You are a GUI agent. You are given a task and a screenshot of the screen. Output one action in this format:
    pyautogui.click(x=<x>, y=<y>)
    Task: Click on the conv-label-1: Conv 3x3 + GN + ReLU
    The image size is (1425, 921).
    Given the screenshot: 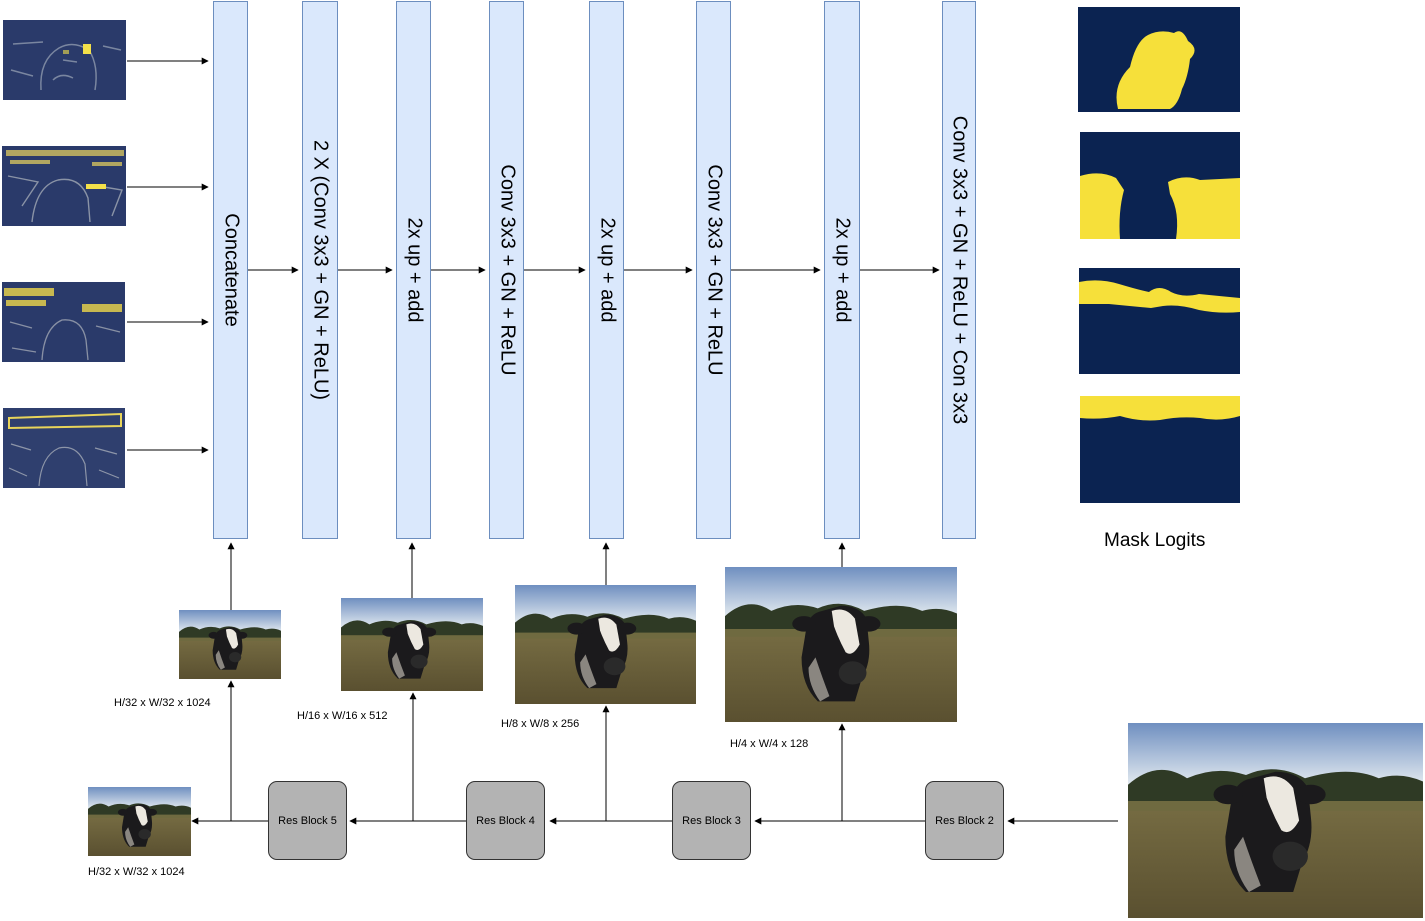 What is the action you would take?
    pyautogui.click(x=507, y=270)
    